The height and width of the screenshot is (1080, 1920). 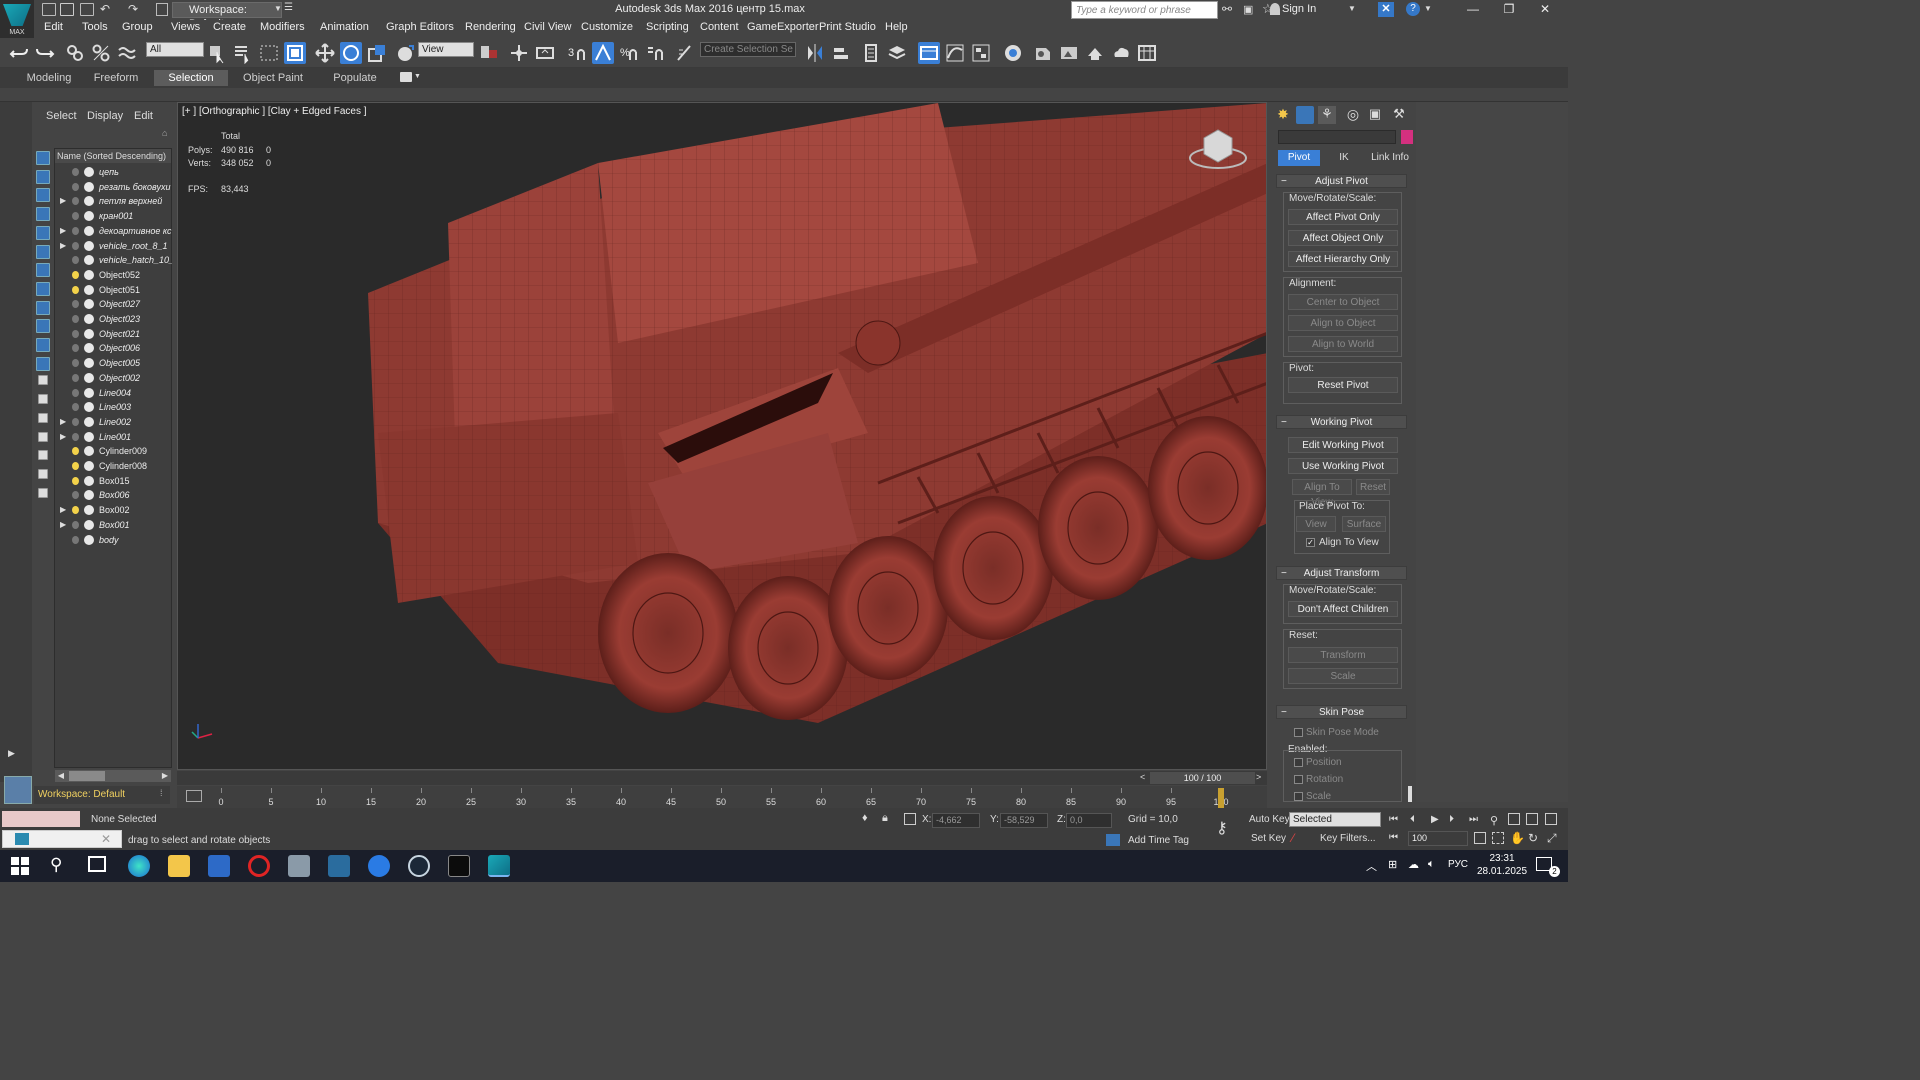 What do you see at coordinates (783, 27) in the screenshot?
I see `menu-gameexporter: GameExporter` at bounding box center [783, 27].